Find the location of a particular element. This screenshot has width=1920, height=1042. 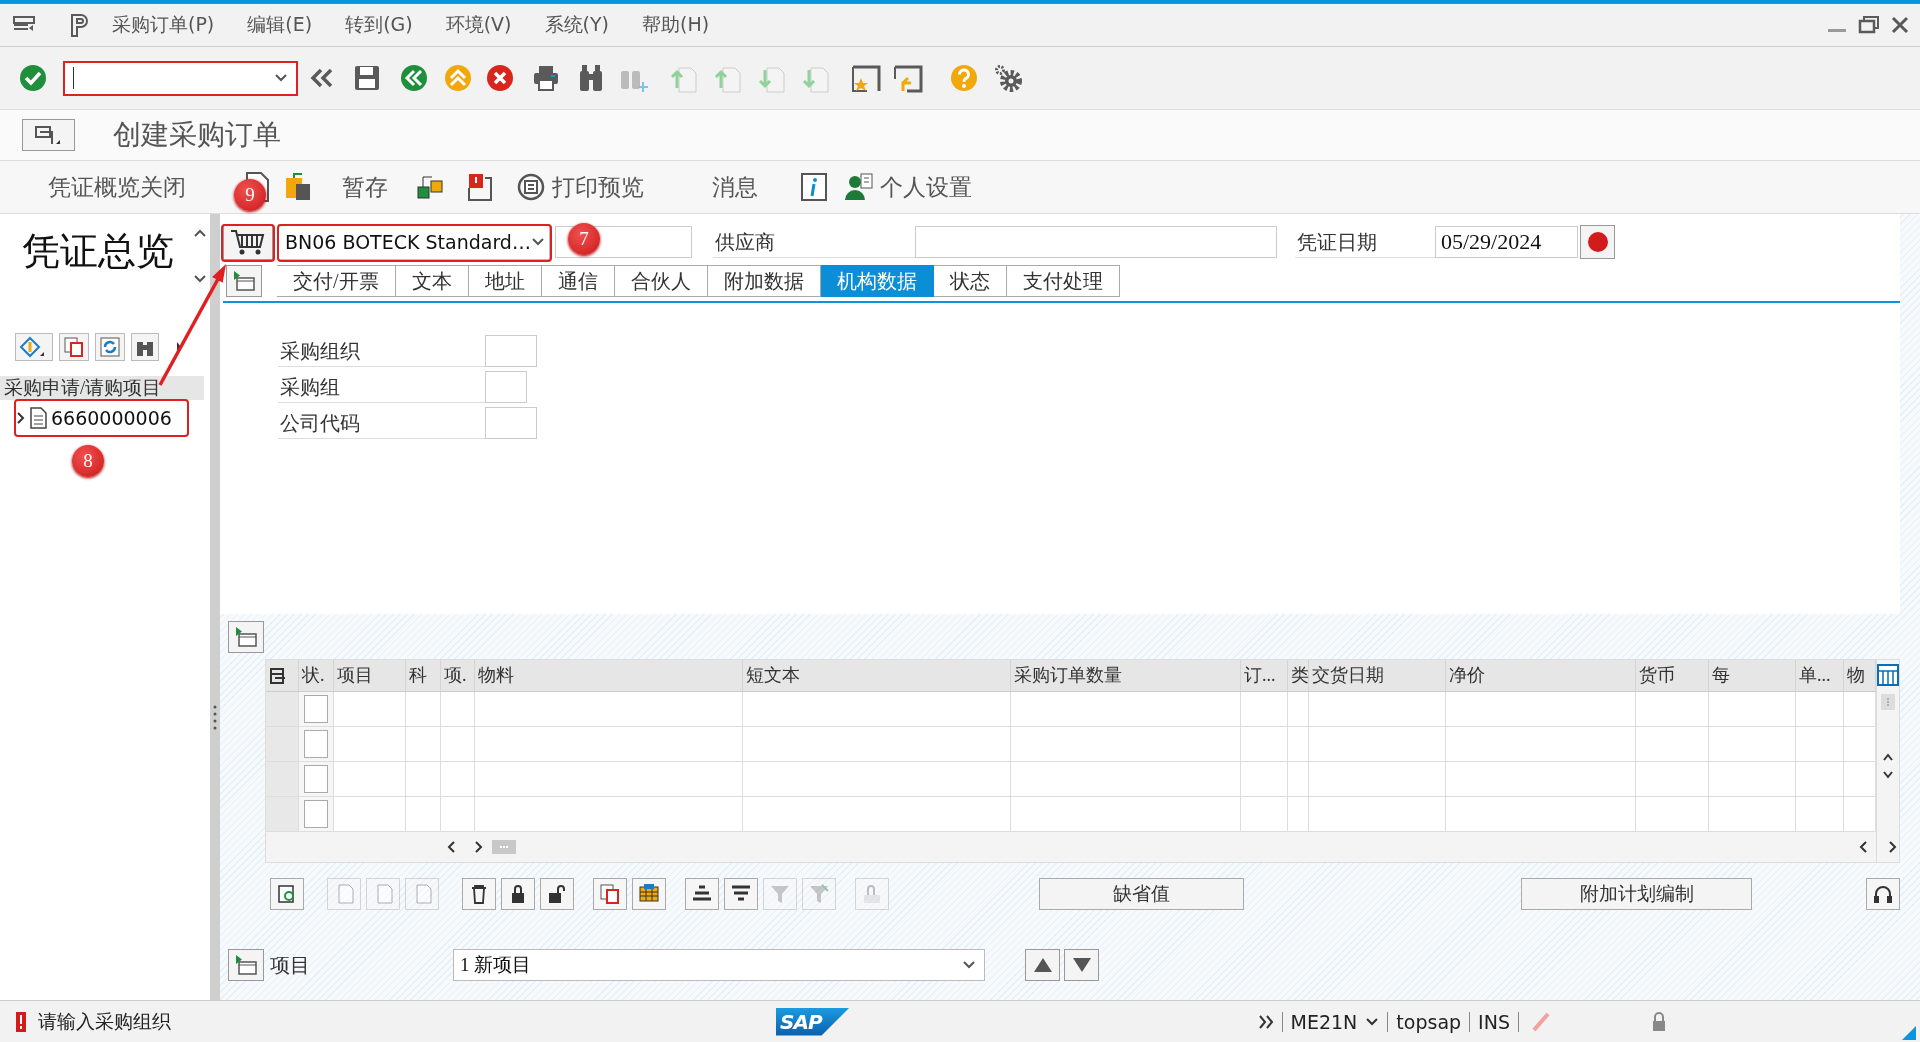

column-header: 项目 is located at coordinates (370, 675).